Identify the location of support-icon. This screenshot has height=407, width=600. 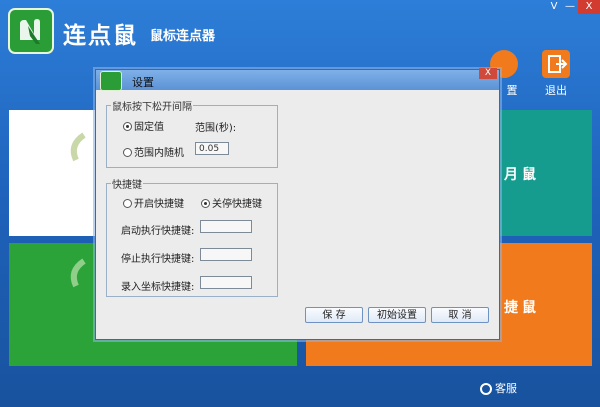
(486, 389).